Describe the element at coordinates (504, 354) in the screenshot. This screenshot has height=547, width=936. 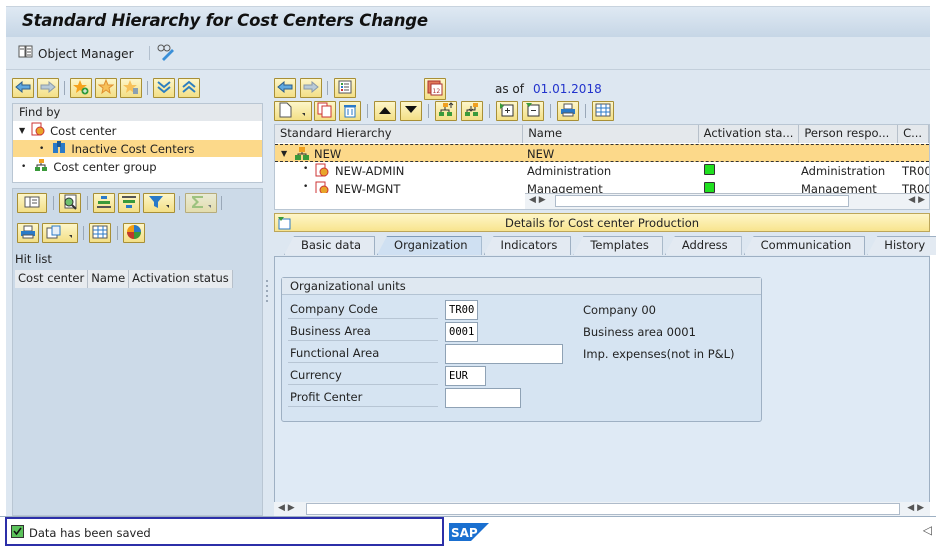
I see `functional-area-field` at that location.